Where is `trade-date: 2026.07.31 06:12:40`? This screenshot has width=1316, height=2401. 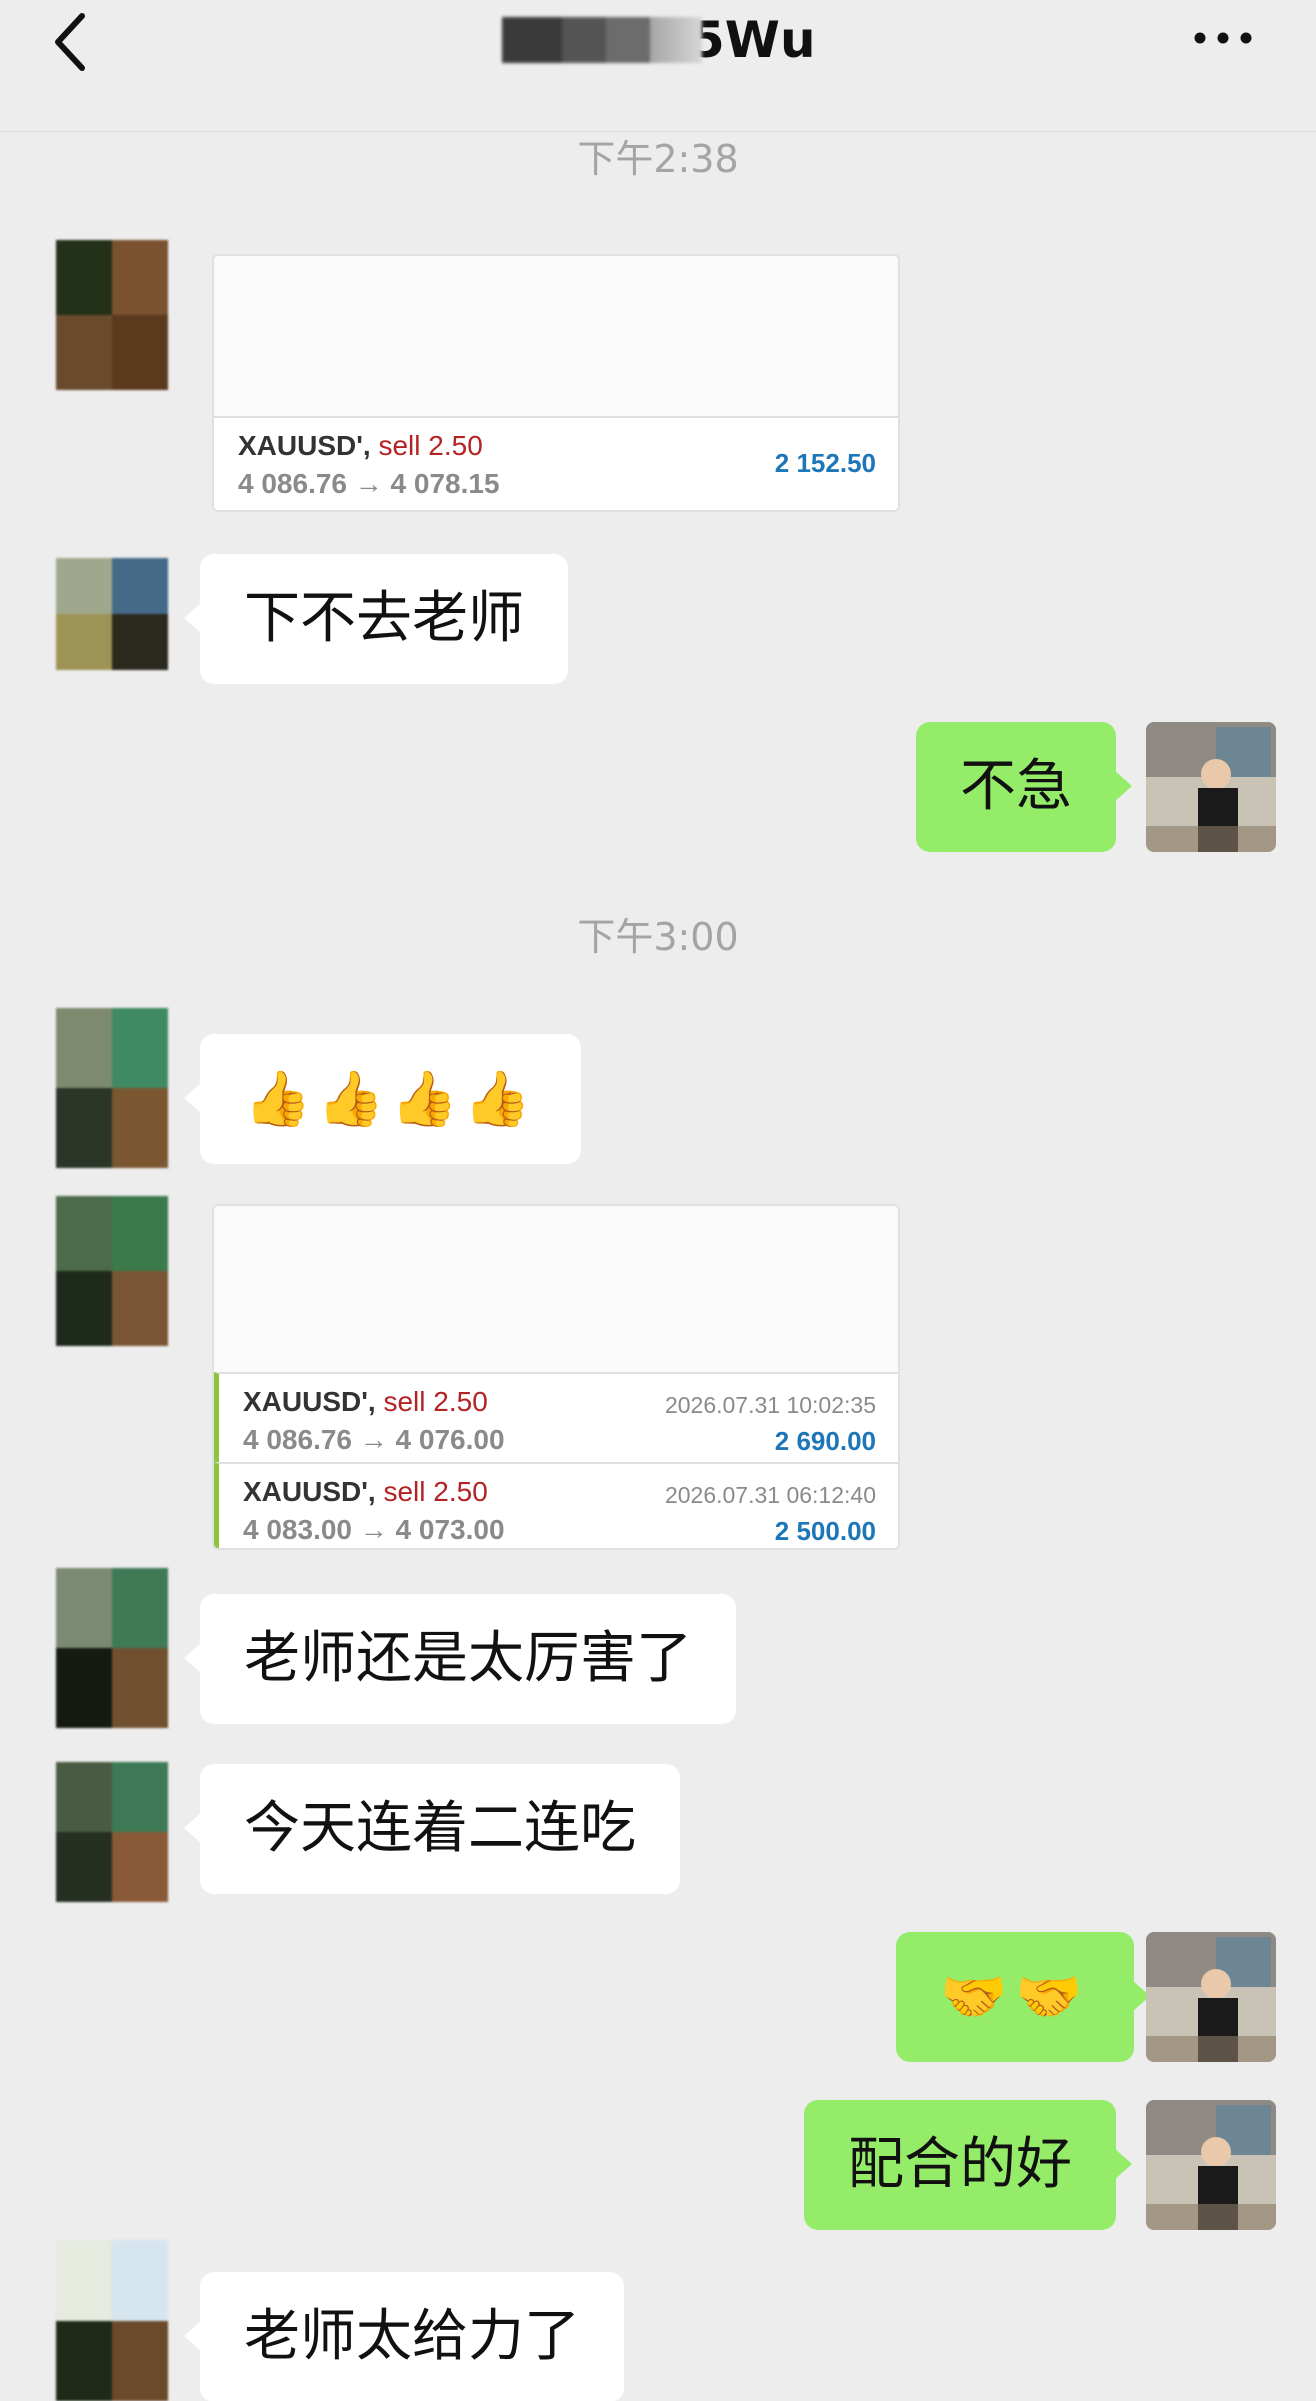
trade-date: 2026.07.31 06:12:40 is located at coordinates (770, 1495).